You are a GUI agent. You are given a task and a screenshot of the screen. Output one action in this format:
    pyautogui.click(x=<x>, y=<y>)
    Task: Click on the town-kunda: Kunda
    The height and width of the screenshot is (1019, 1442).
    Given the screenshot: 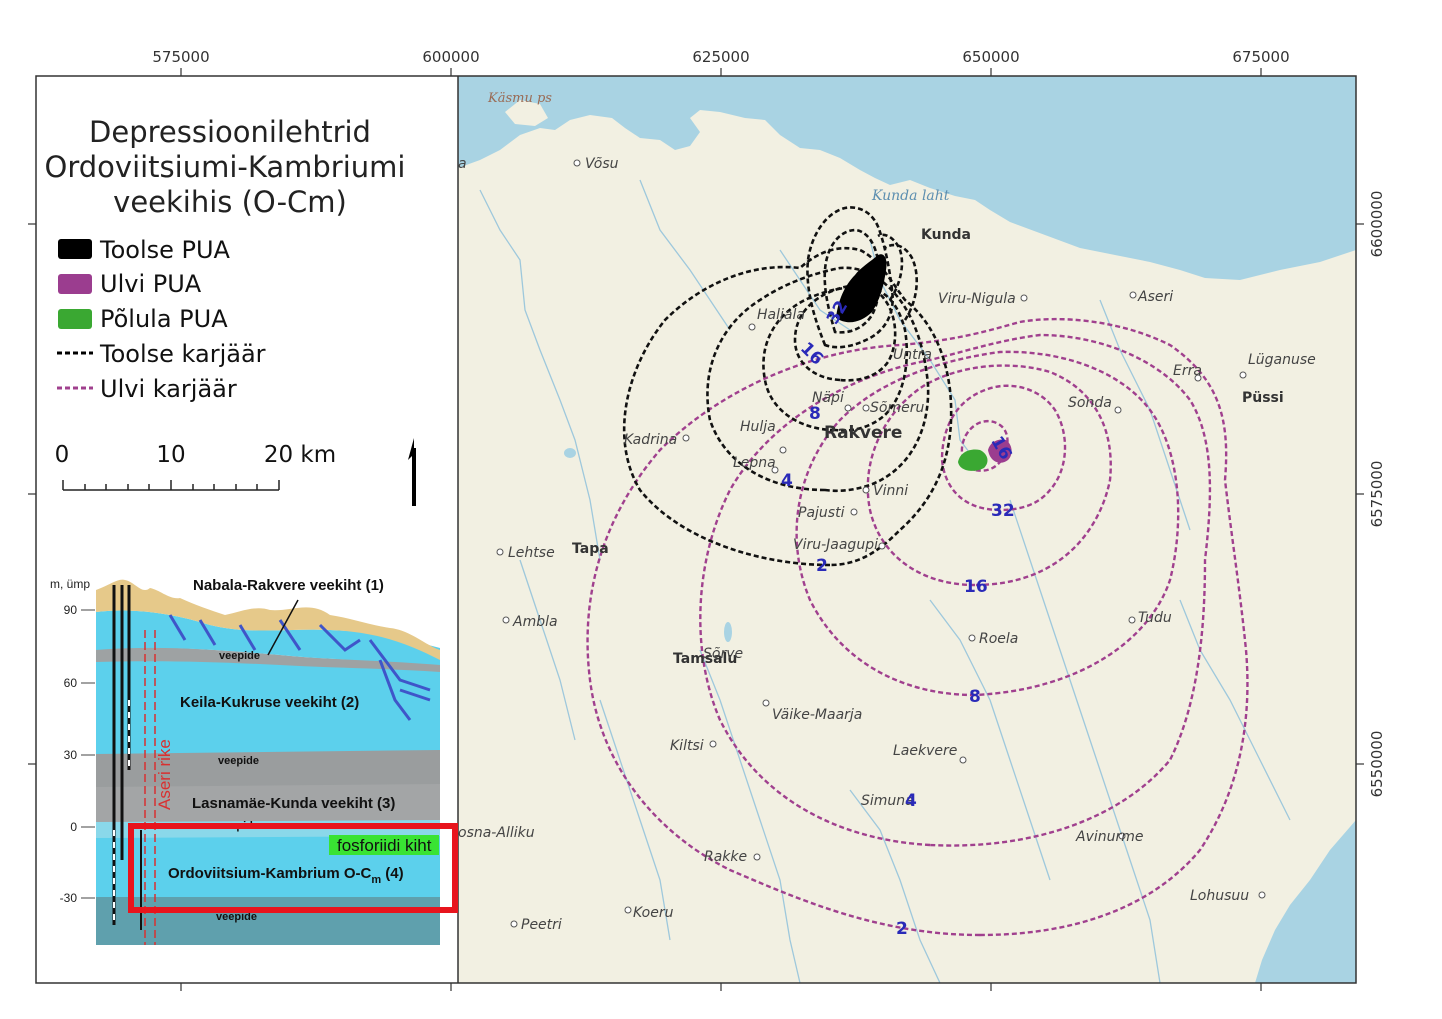 What is the action you would take?
    pyautogui.click(x=946, y=235)
    